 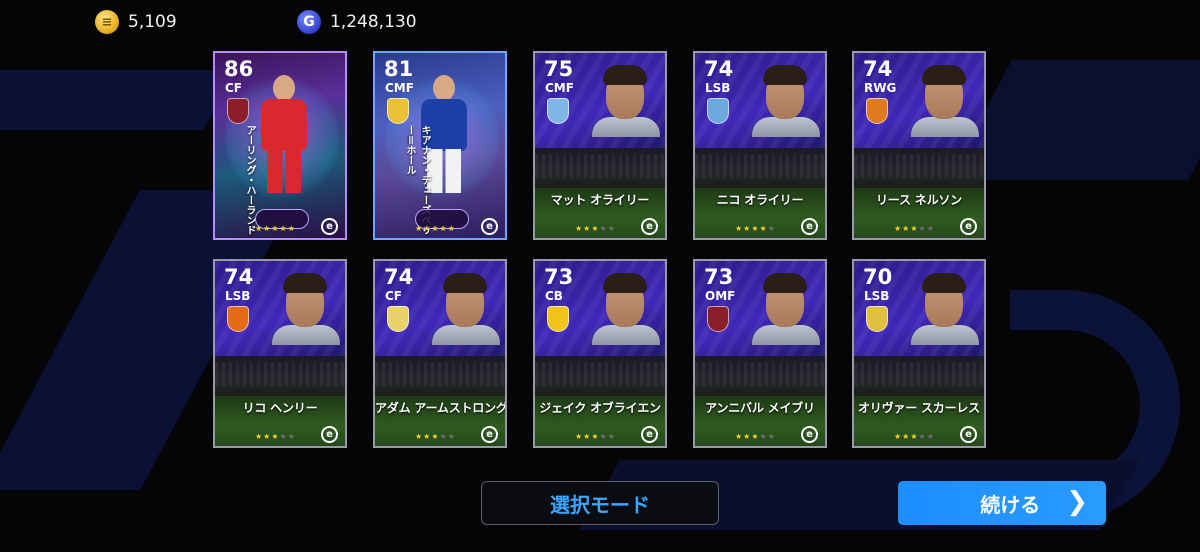 What do you see at coordinates (440, 145) in the screenshot?
I see `player-card: キアナン・デューズベリー＝ホール 81 CMF ★★★★★ e` at bounding box center [440, 145].